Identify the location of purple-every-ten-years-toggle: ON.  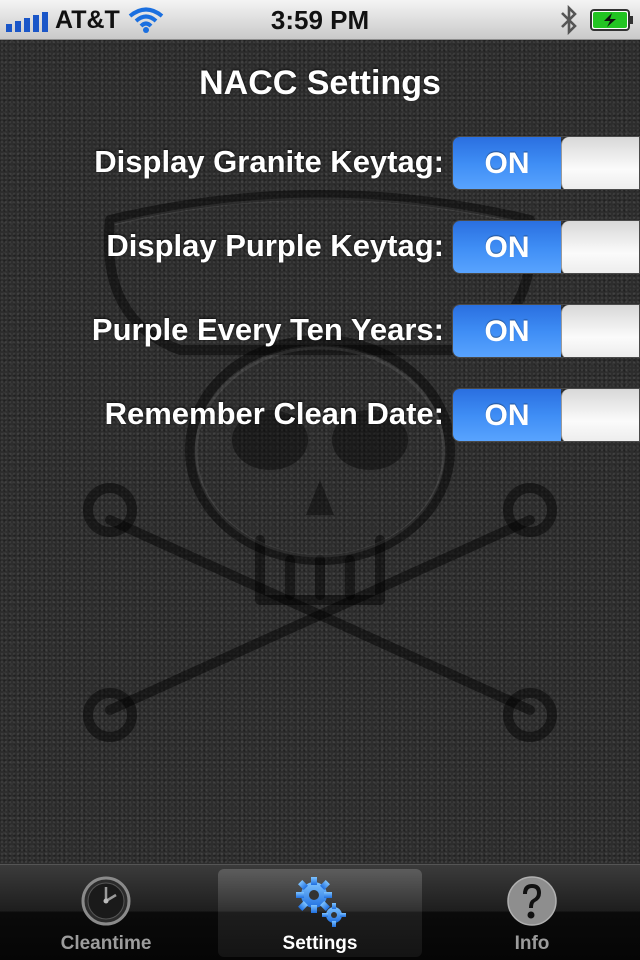
(546, 331).